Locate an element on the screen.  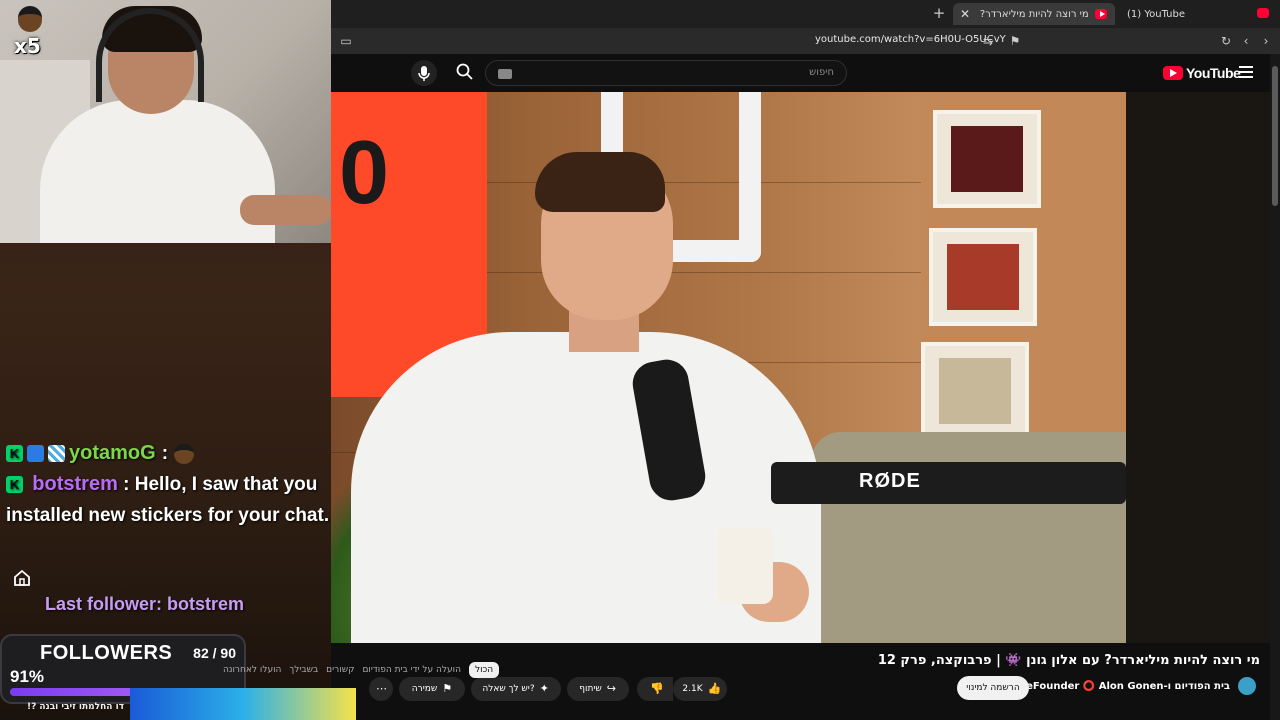
moderator-badge-icon is located at coordinates (35, 453).